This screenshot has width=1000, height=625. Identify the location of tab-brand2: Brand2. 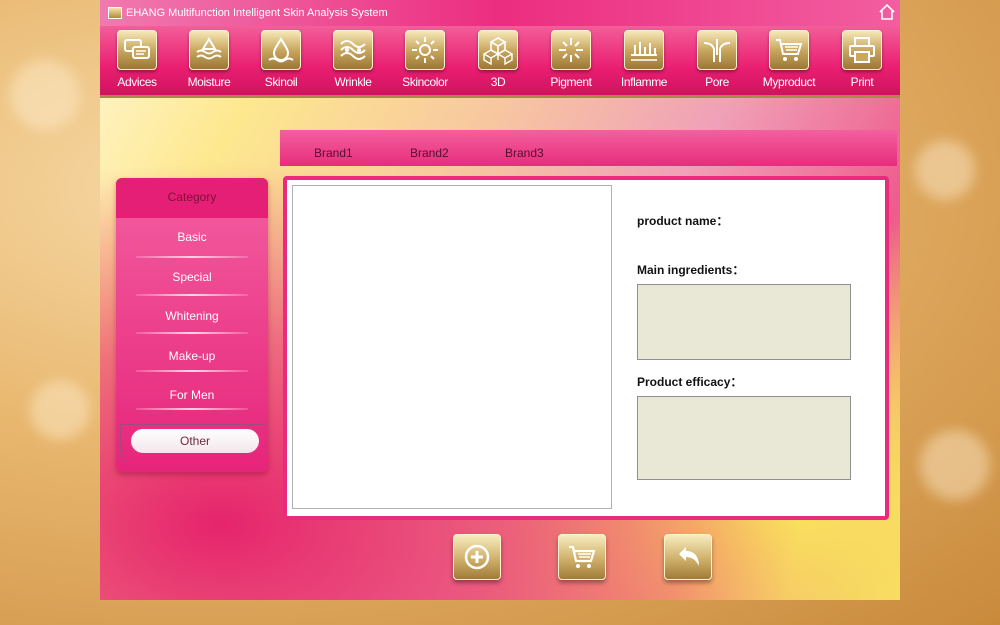
(429, 153).